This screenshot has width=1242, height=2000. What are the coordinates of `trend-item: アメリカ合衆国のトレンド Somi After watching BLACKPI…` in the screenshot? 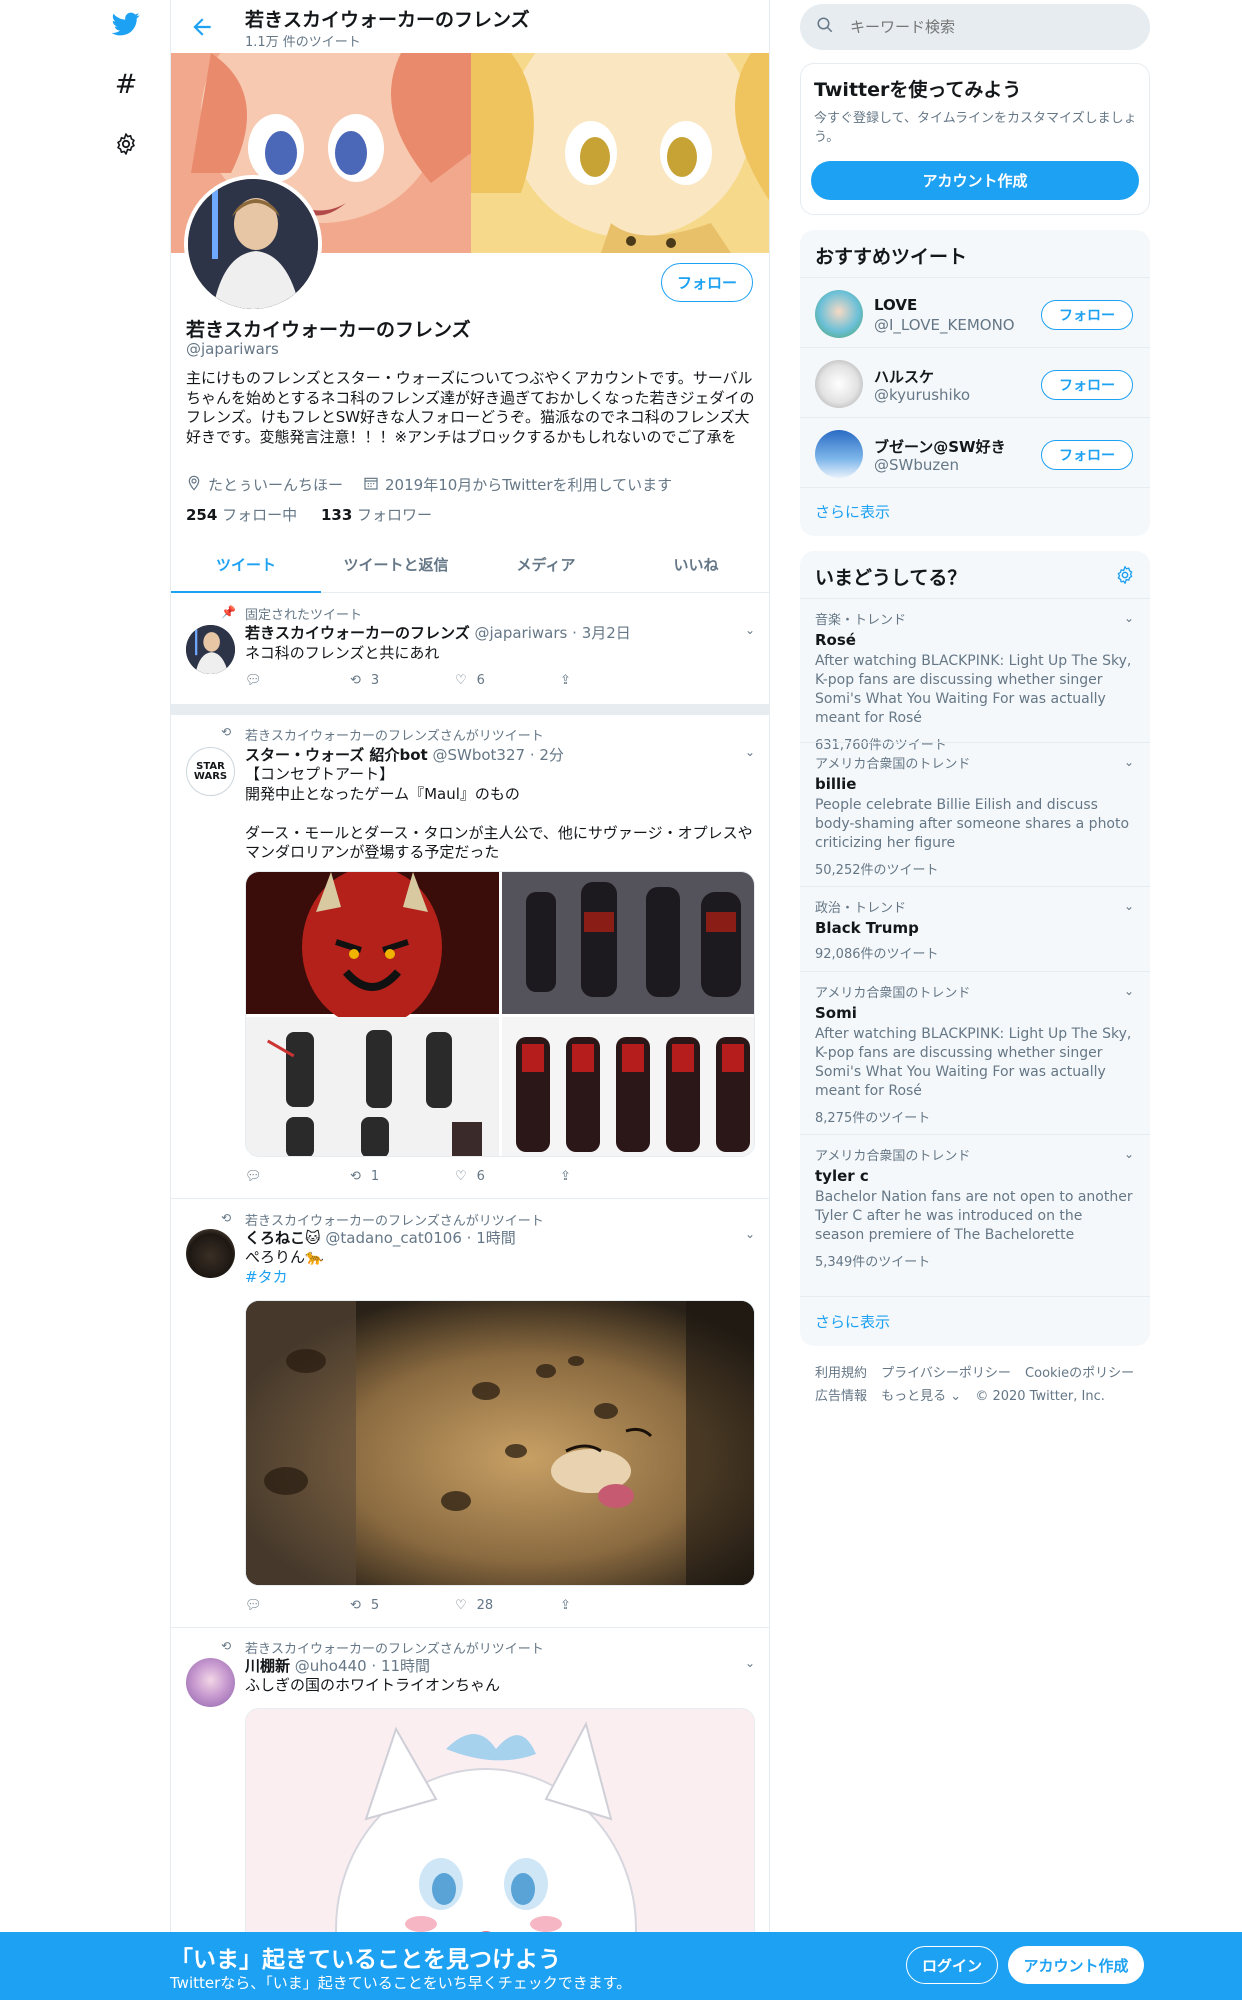 It's located at (975, 1052).